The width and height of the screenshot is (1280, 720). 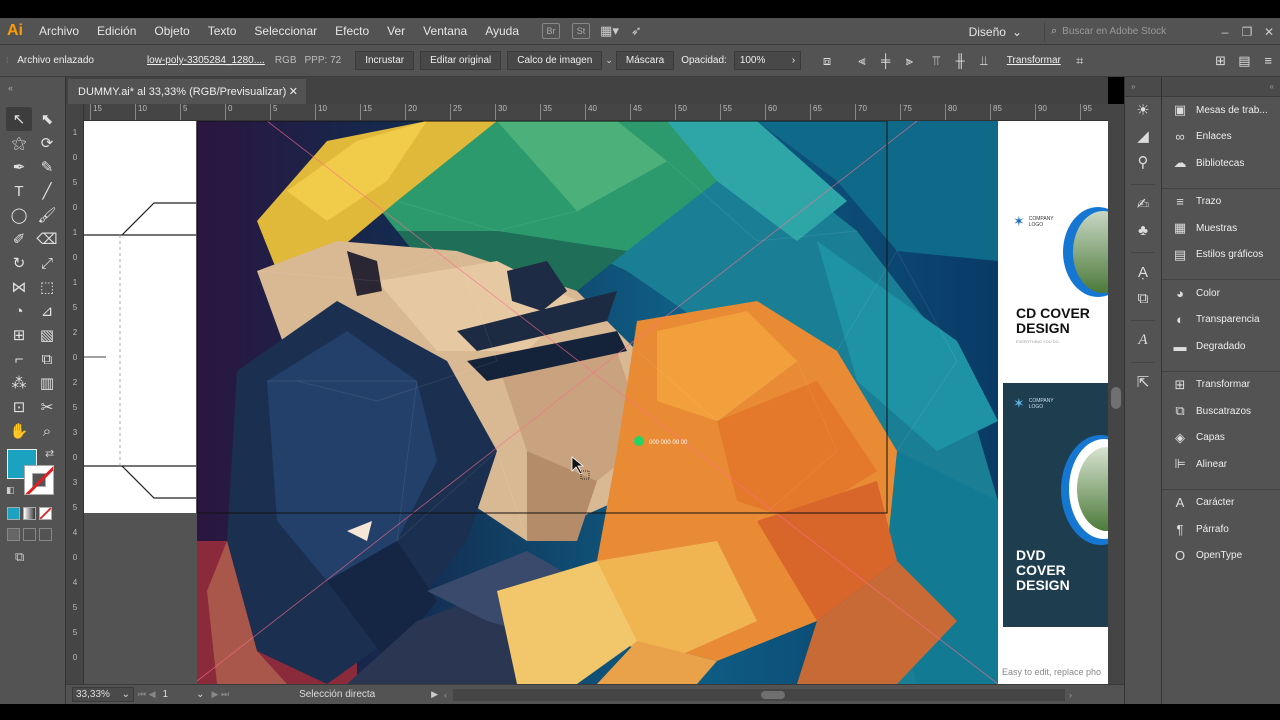 What do you see at coordinates (13, 513) in the screenshot?
I see `color-mode-icon` at bounding box center [13, 513].